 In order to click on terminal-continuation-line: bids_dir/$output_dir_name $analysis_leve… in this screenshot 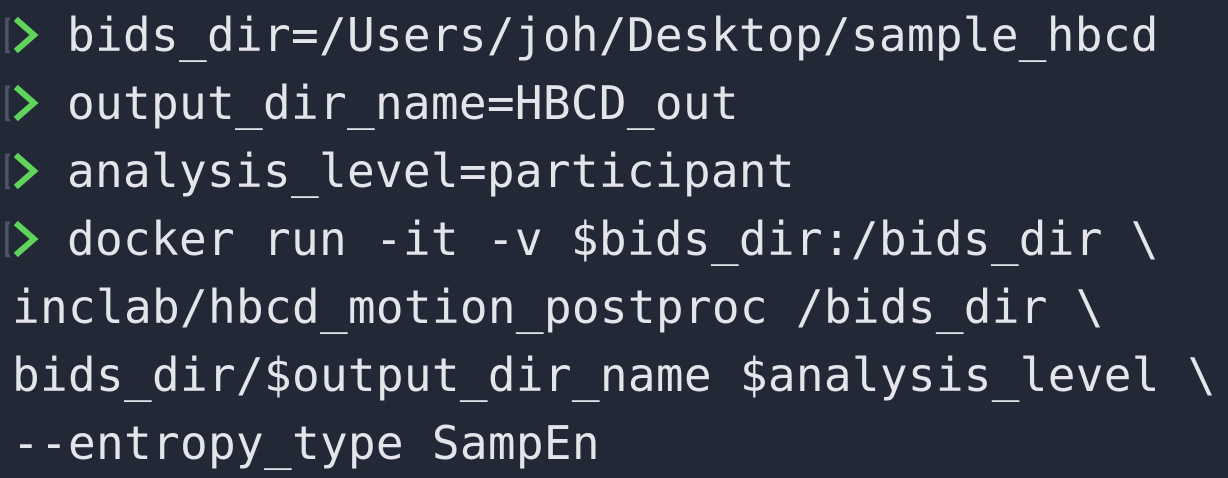, I will do `click(614, 375)`.